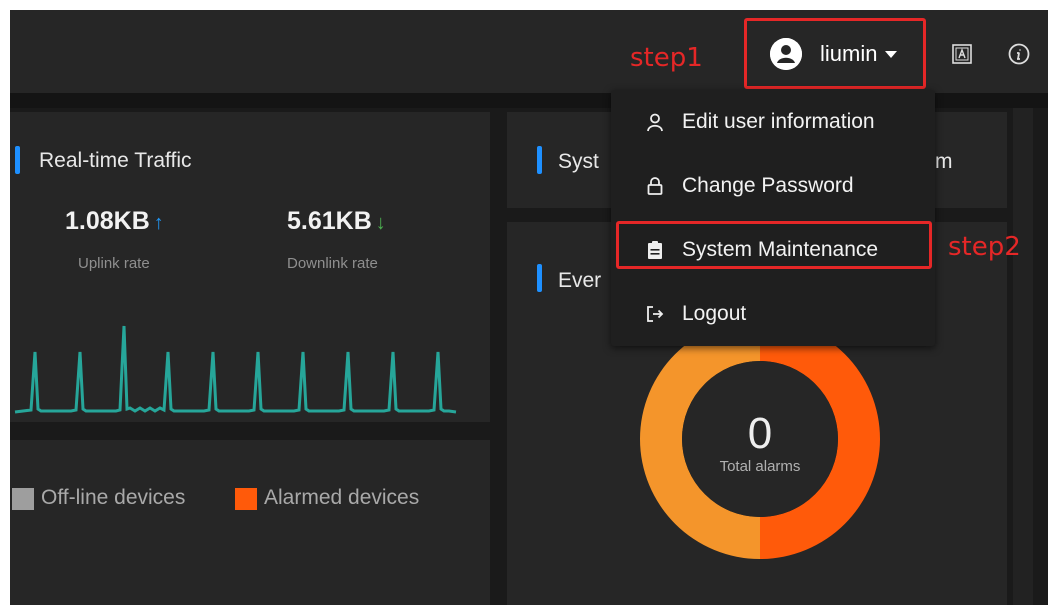 The height and width of the screenshot is (605, 1048). Describe the element at coordinates (115, 160) in the screenshot. I see `traffic-panel-title: Real-time Traffic` at that location.